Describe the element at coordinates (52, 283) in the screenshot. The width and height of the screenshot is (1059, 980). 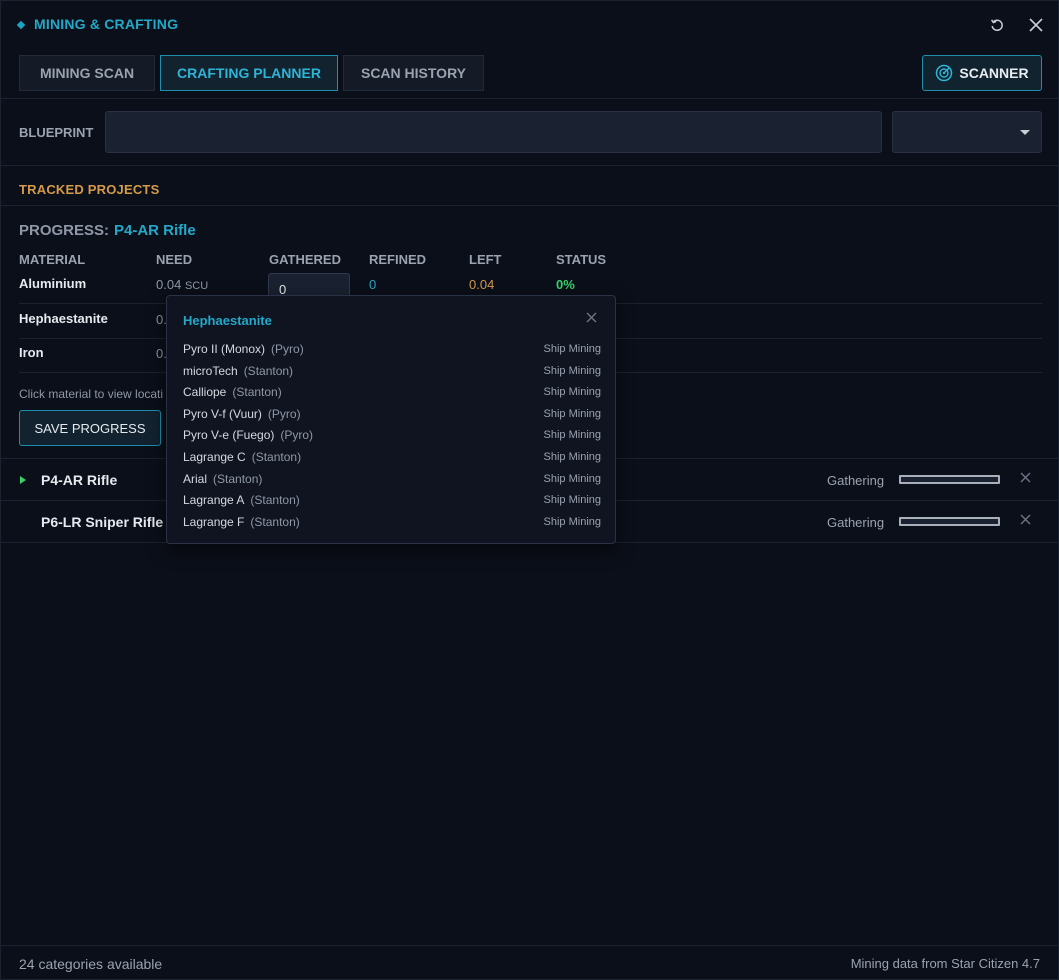
I see `material-name-aluminium: Aluminium` at that location.